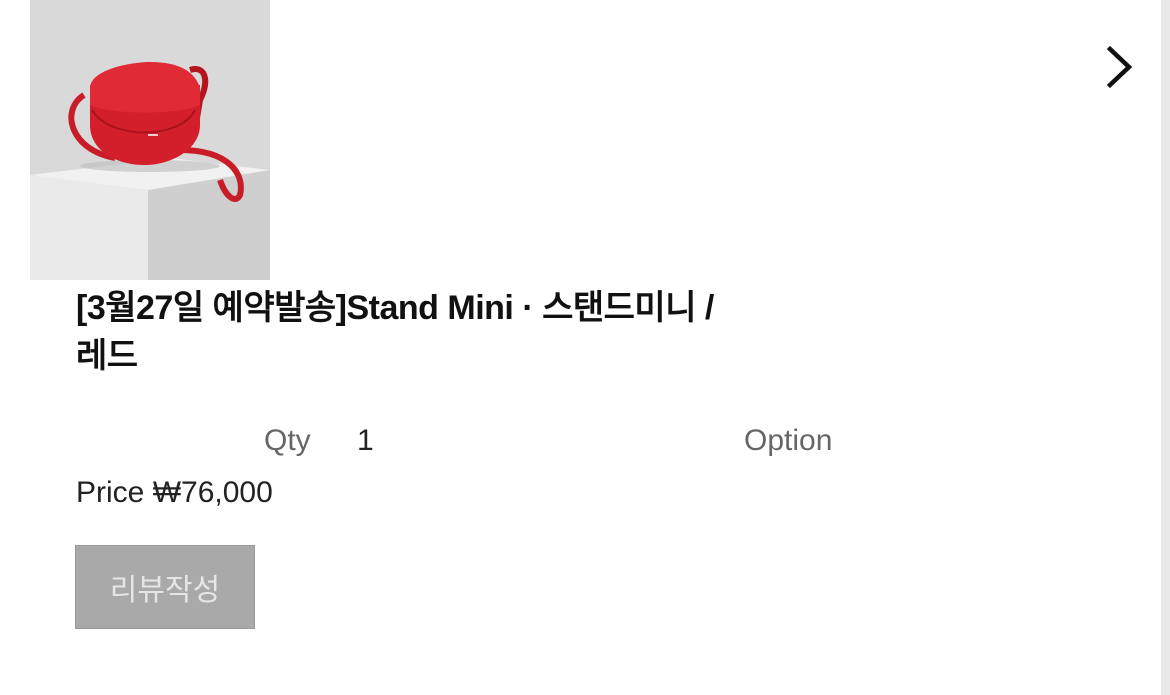 This screenshot has height=695, width=1170. Describe the element at coordinates (110, 492) in the screenshot. I see `price-label: Price` at that location.